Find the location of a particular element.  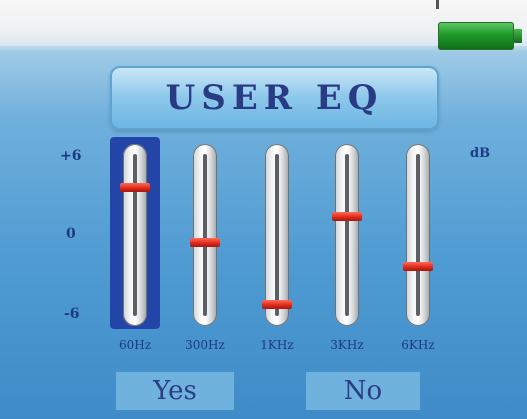

scale-mid-label: 0 is located at coordinates (71, 234).